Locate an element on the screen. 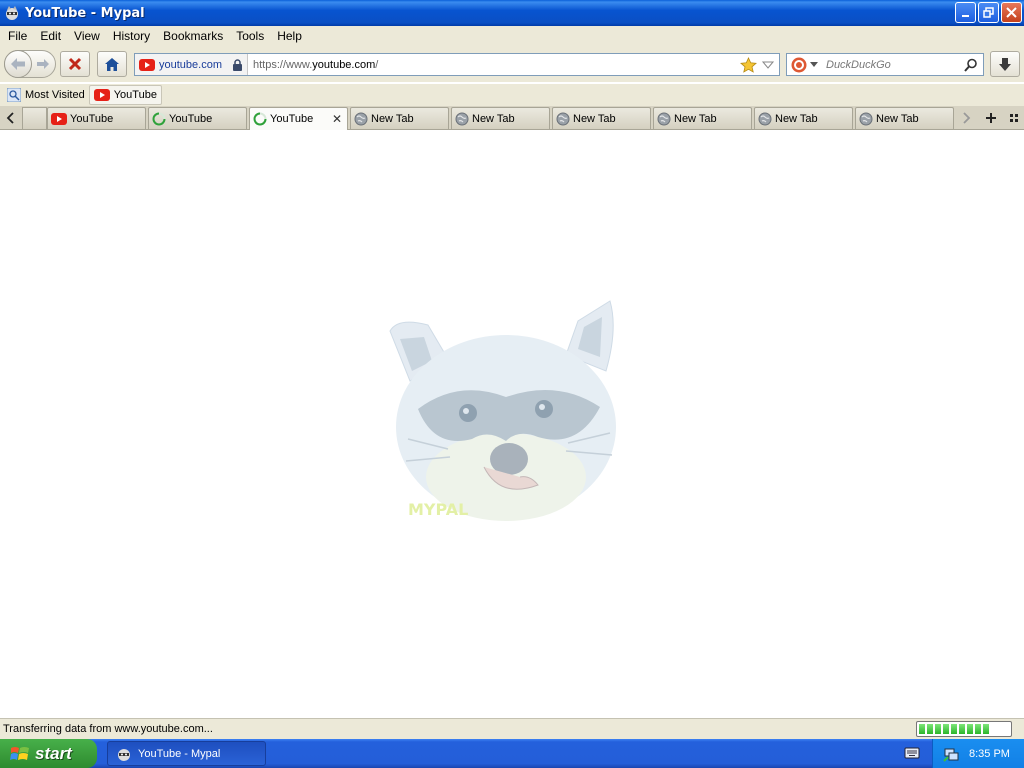 Image resolution: width=1024 pixels, height=768 pixels. back-forward-group is located at coordinates (30, 64).